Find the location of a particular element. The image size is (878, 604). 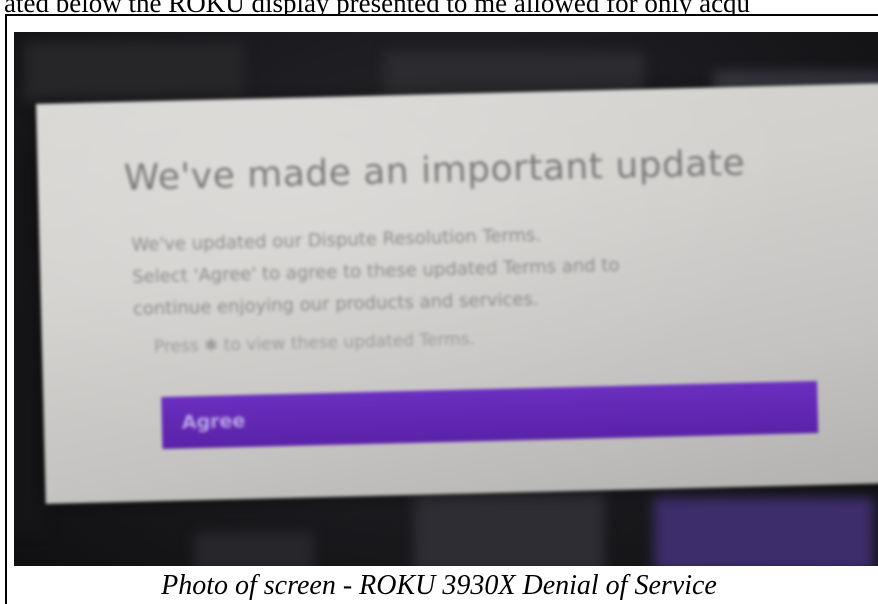

roku-channel-tile is located at coordinates (509, 529).